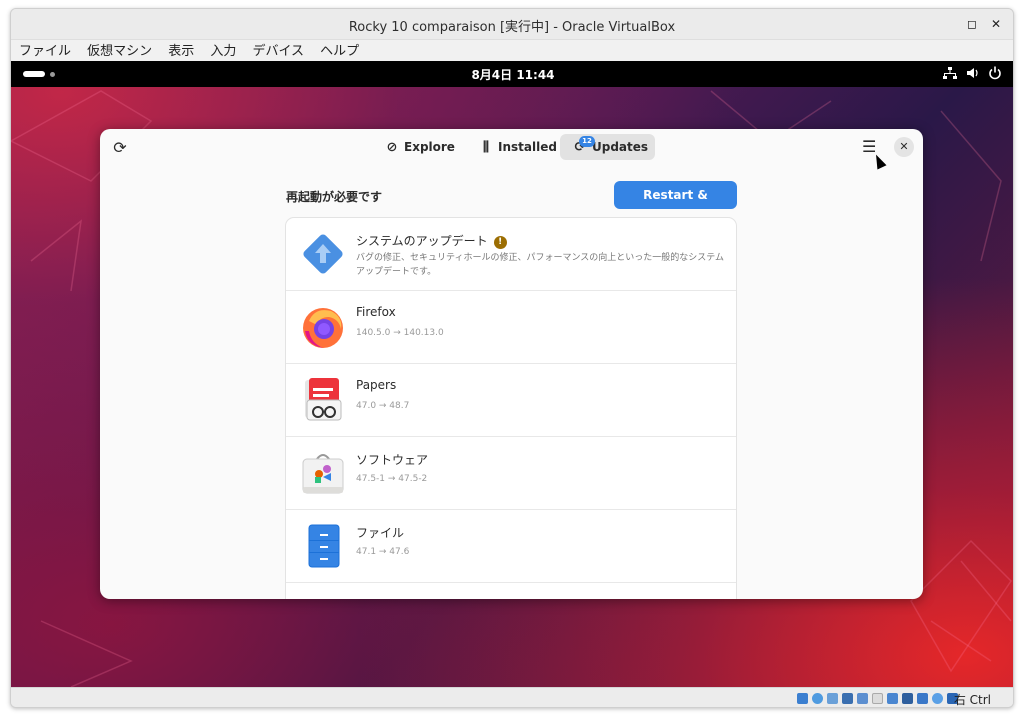 The height and width of the screenshot is (719, 1024). Describe the element at coordinates (383, 406) in the screenshot. I see `list-item-version: 47.0 → 48.7` at that location.